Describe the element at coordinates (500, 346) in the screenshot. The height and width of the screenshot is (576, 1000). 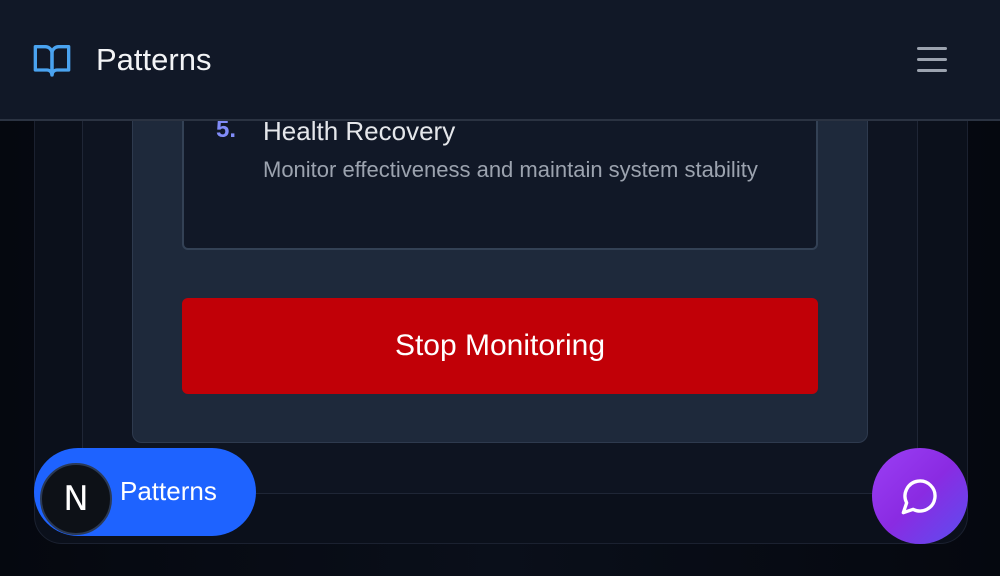
I see `stop-monitoring-button: Stop Monitoring` at that location.